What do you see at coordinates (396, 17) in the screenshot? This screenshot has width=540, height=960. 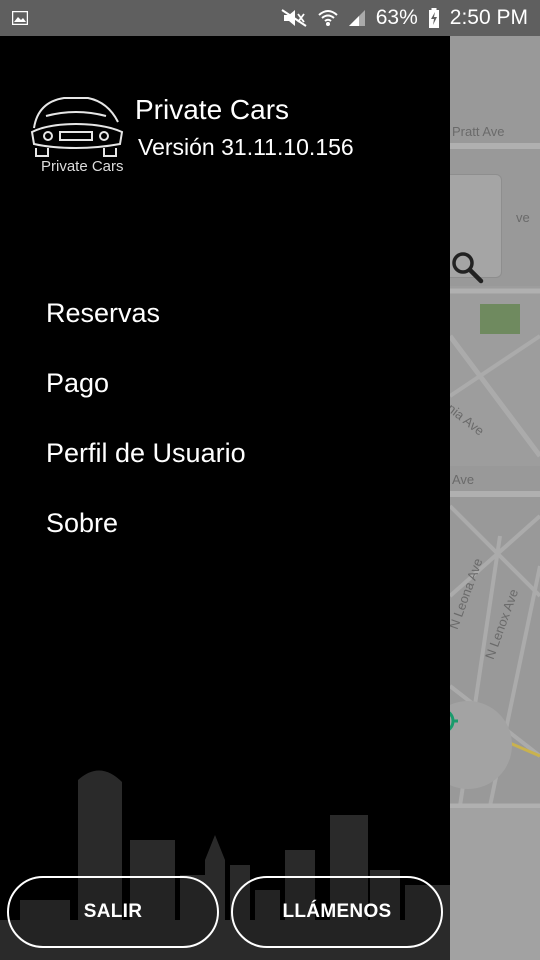 I see `battery-percent: 63%` at bounding box center [396, 17].